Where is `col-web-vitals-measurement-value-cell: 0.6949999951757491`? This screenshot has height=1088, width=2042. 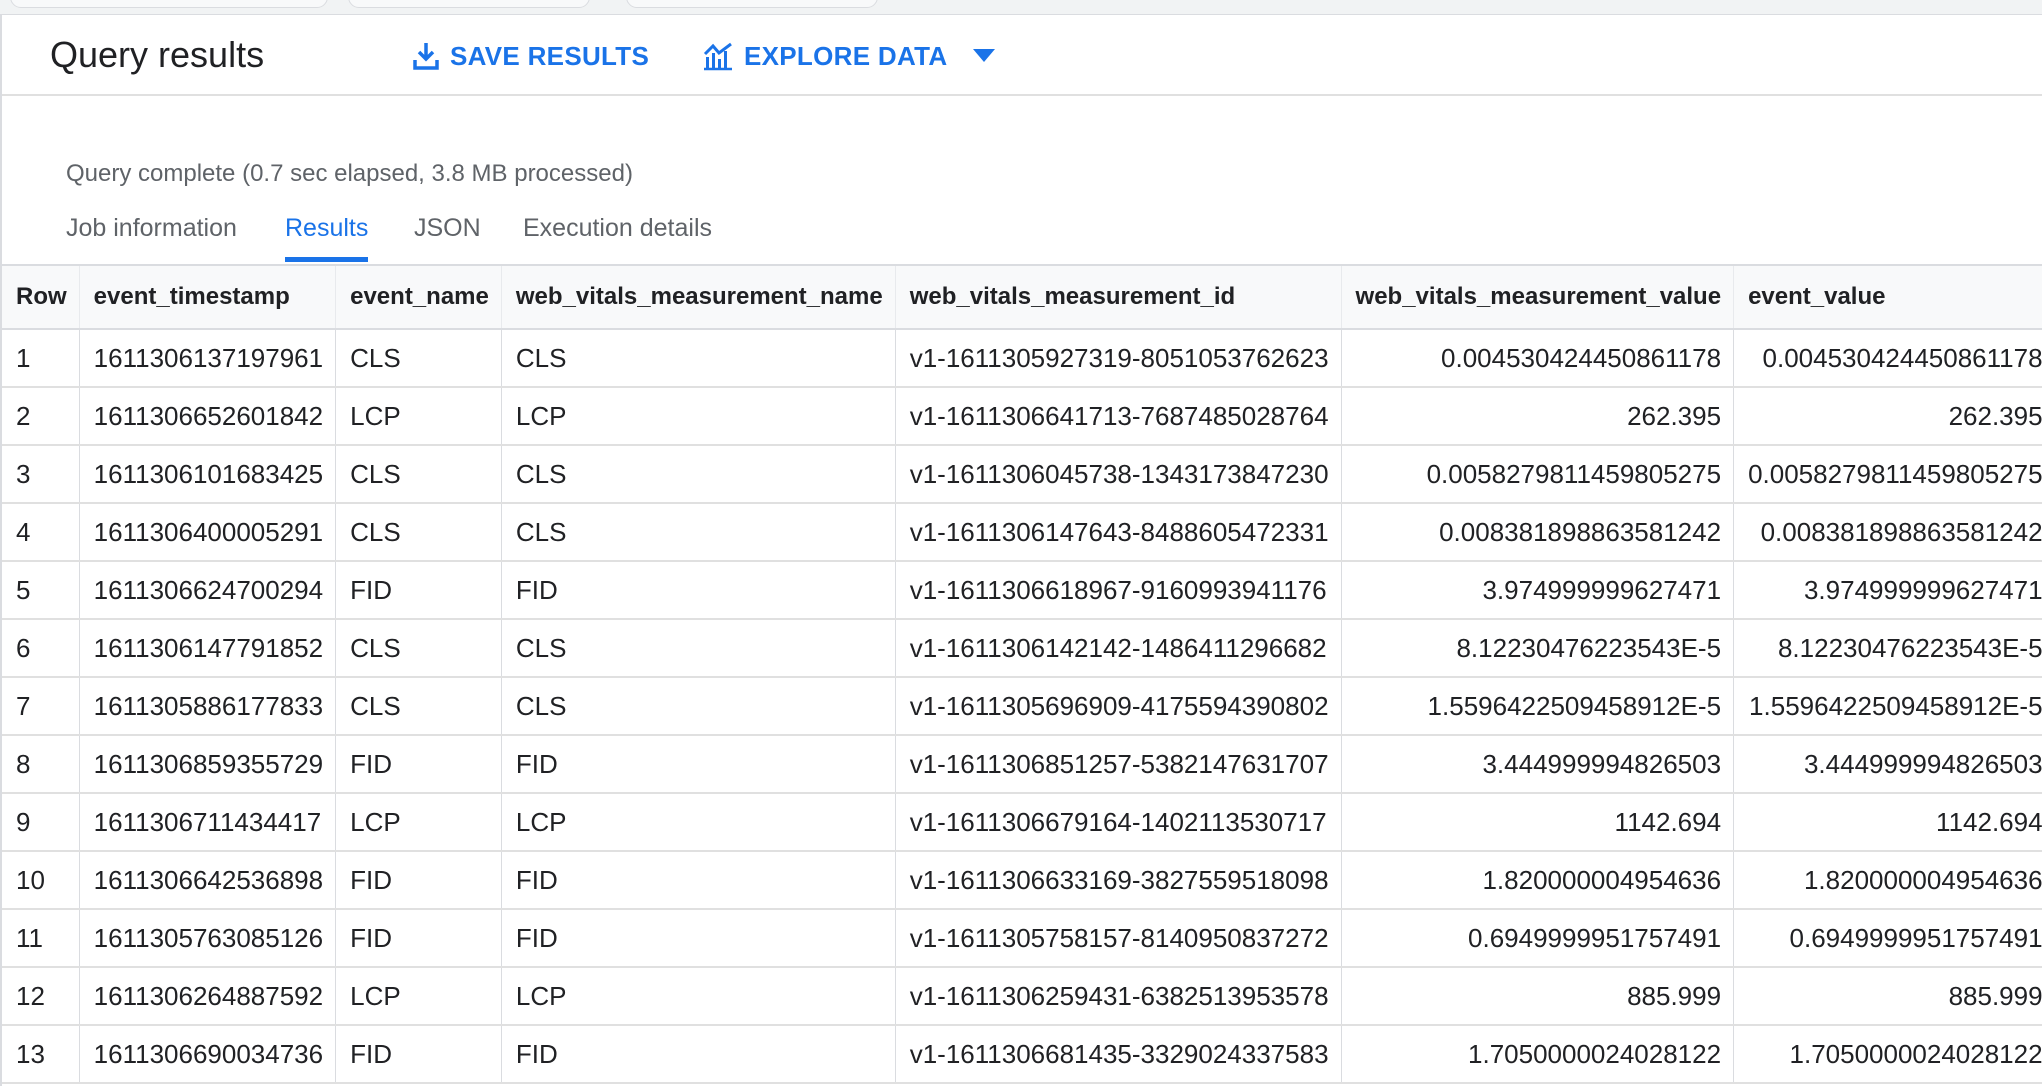 col-web-vitals-measurement-value-cell: 0.6949999951757491 is located at coordinates (1538, 938).